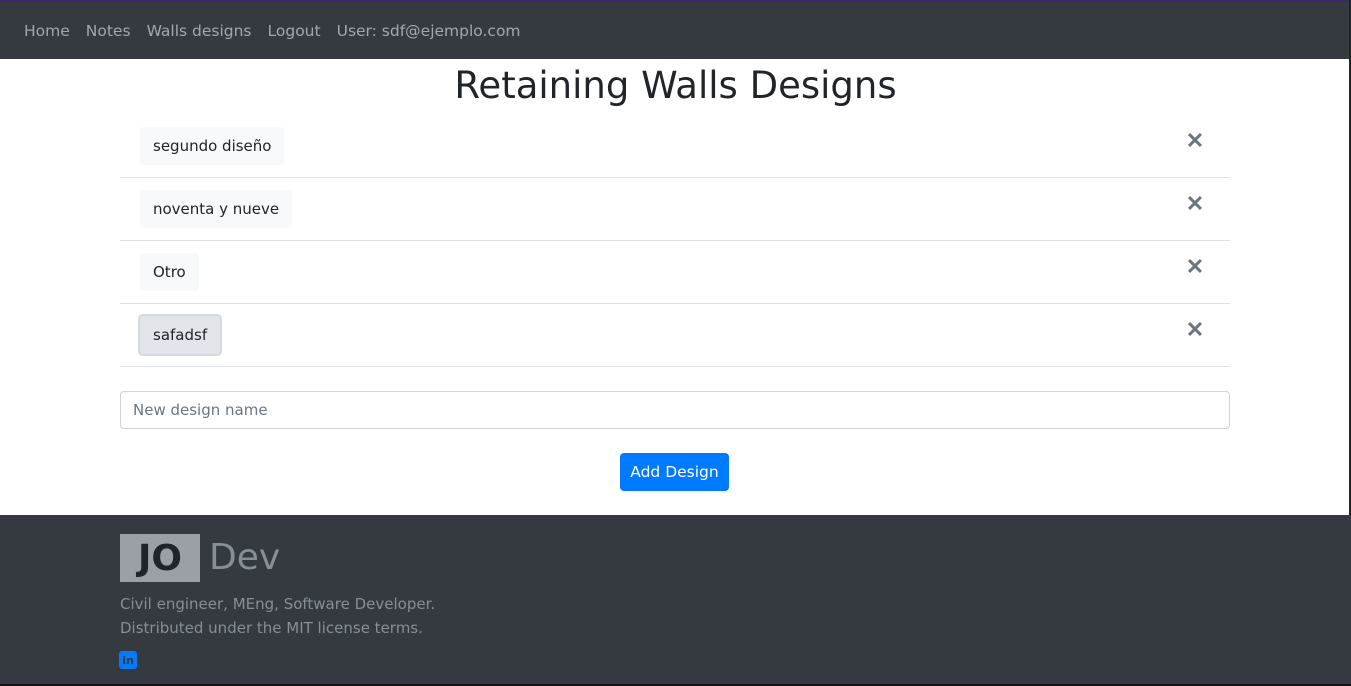 The height and width of the screenshot is (686, 1351). Describe the element at coordinates (216, 209) in the screenshot. I see `design-item-button: noventa y nueve` at that location.